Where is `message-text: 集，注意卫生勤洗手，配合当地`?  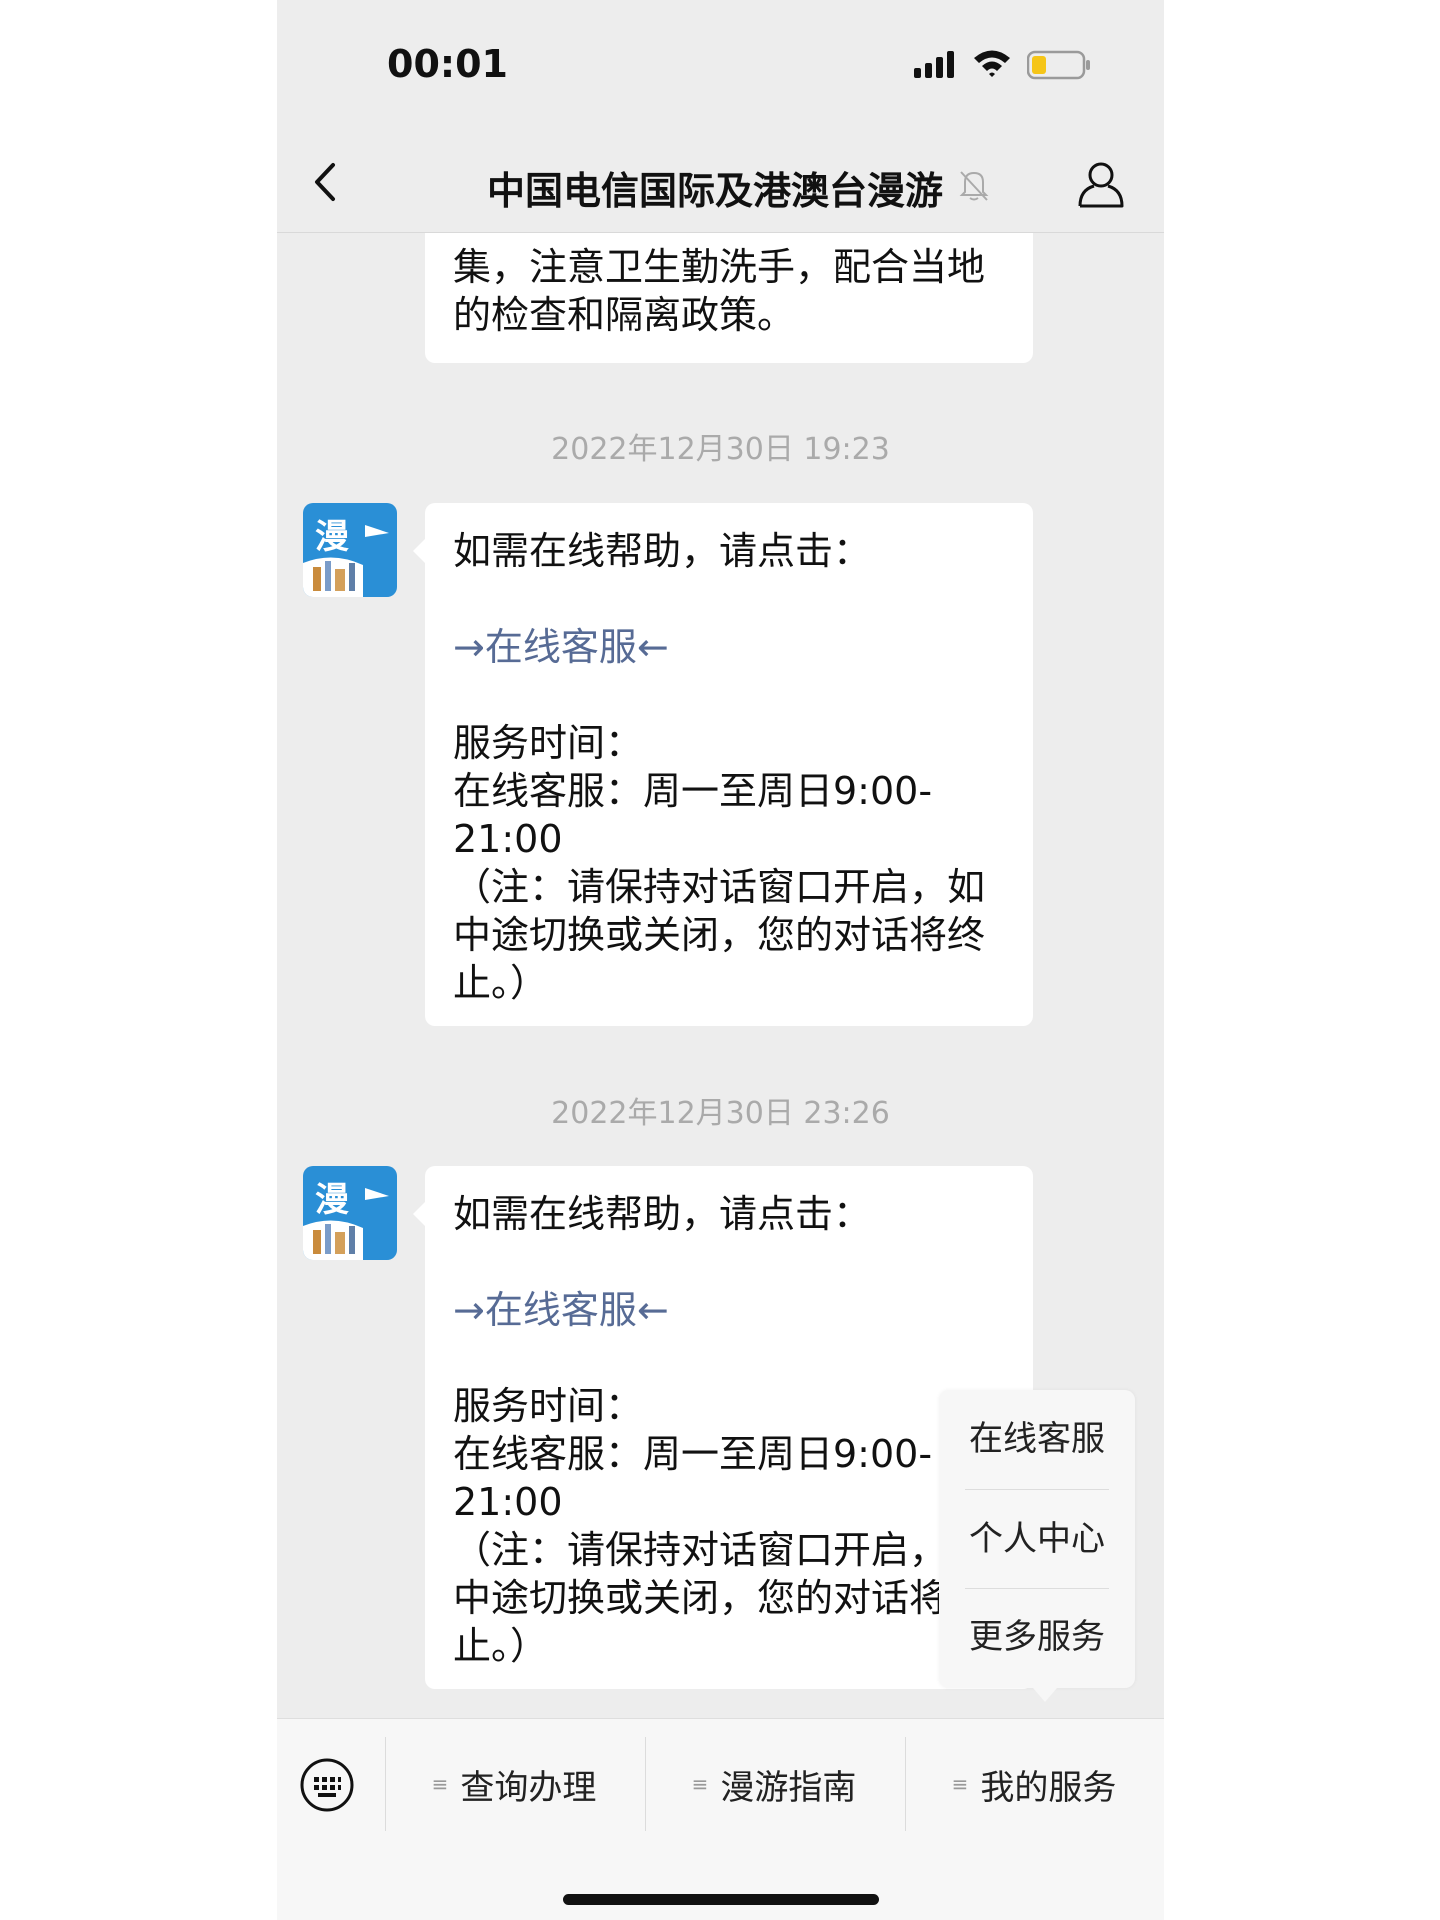
message-text: 集，注意卫生勤洗手，配合当地 is located at coordinates (719, 267).